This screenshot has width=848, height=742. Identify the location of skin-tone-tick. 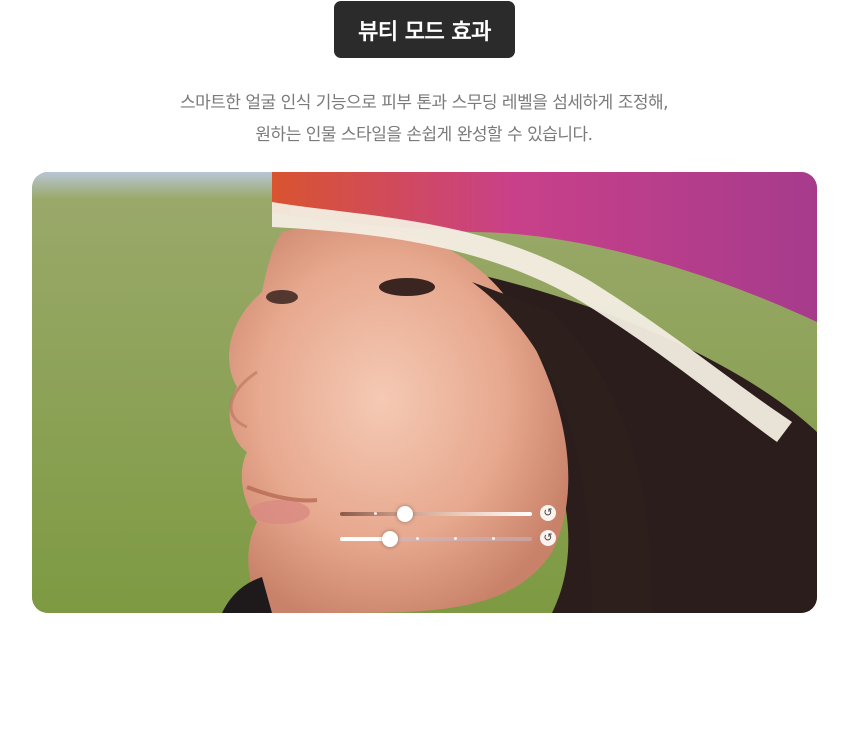
(375, 513).